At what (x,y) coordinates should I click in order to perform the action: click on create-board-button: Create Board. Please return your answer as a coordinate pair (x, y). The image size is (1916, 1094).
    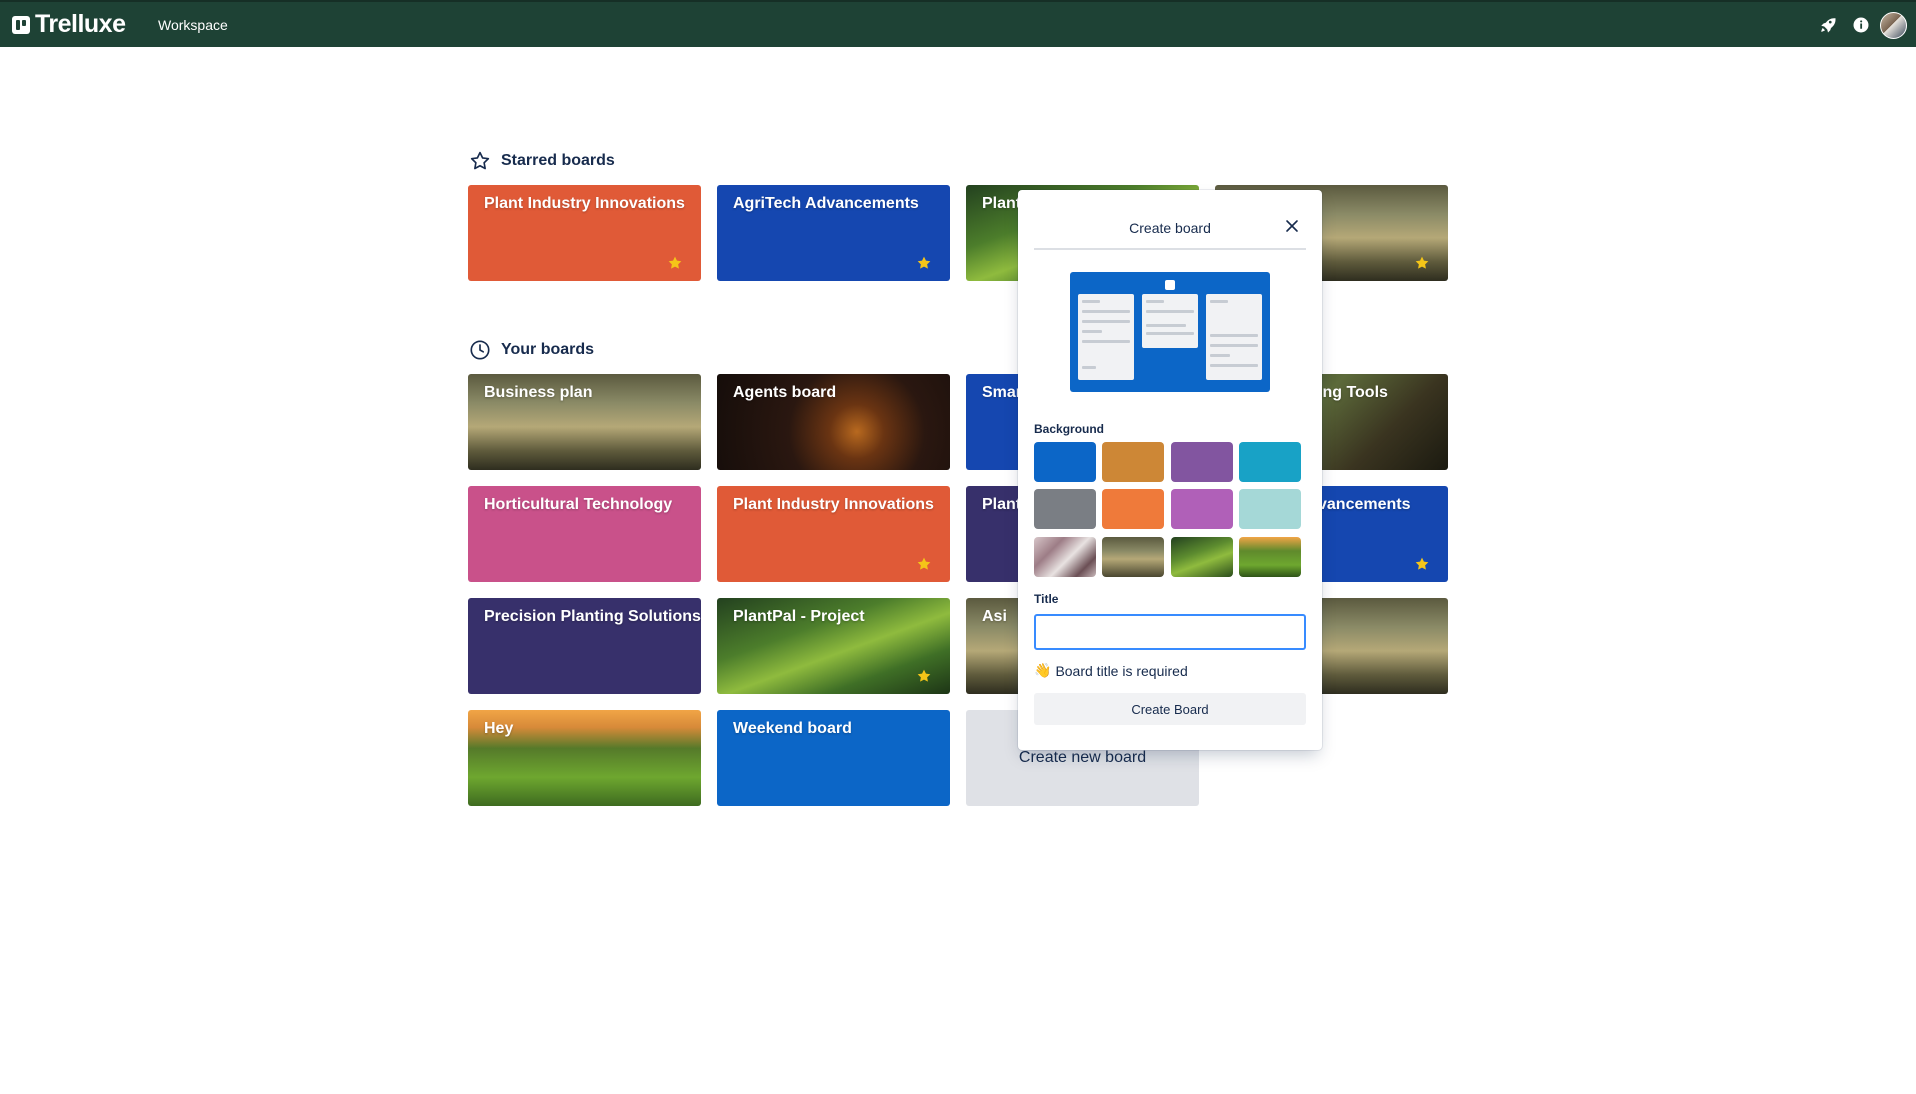
    Looking at the image, I should click on (1170, 709).